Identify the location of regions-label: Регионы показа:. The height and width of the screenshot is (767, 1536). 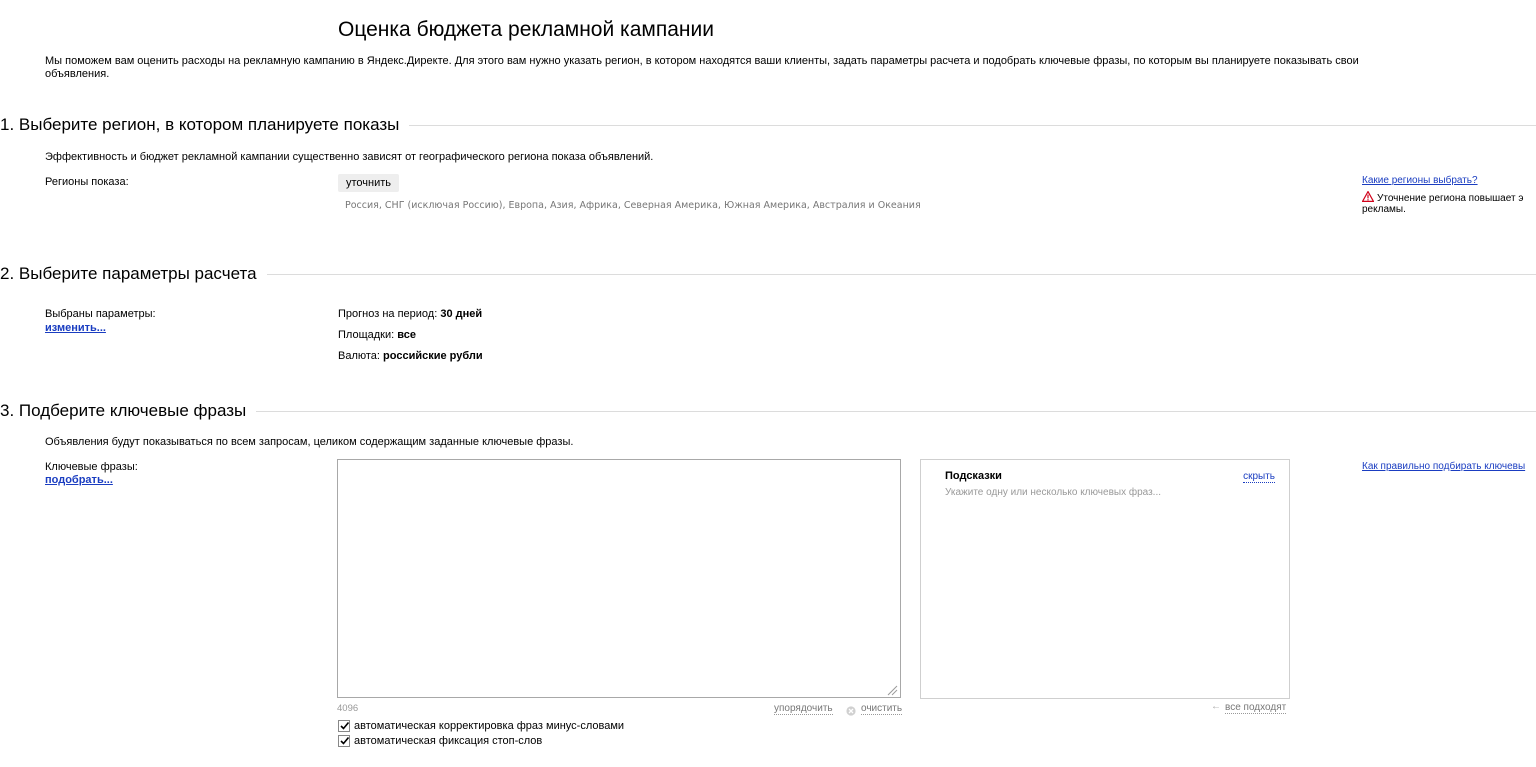
(87, 182).